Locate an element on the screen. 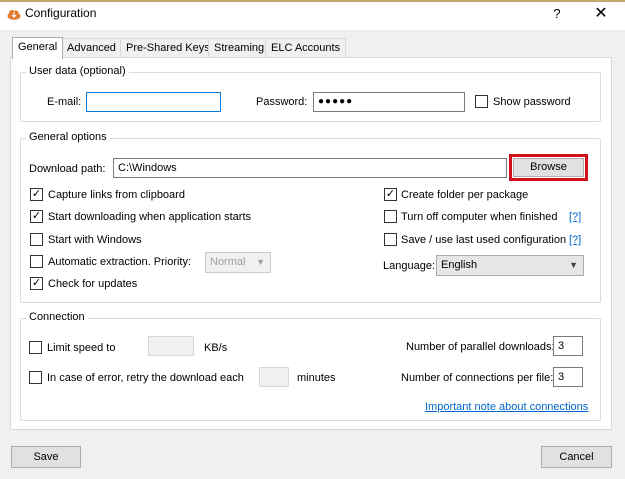  language-value: English is located at coordinates (459, 265).